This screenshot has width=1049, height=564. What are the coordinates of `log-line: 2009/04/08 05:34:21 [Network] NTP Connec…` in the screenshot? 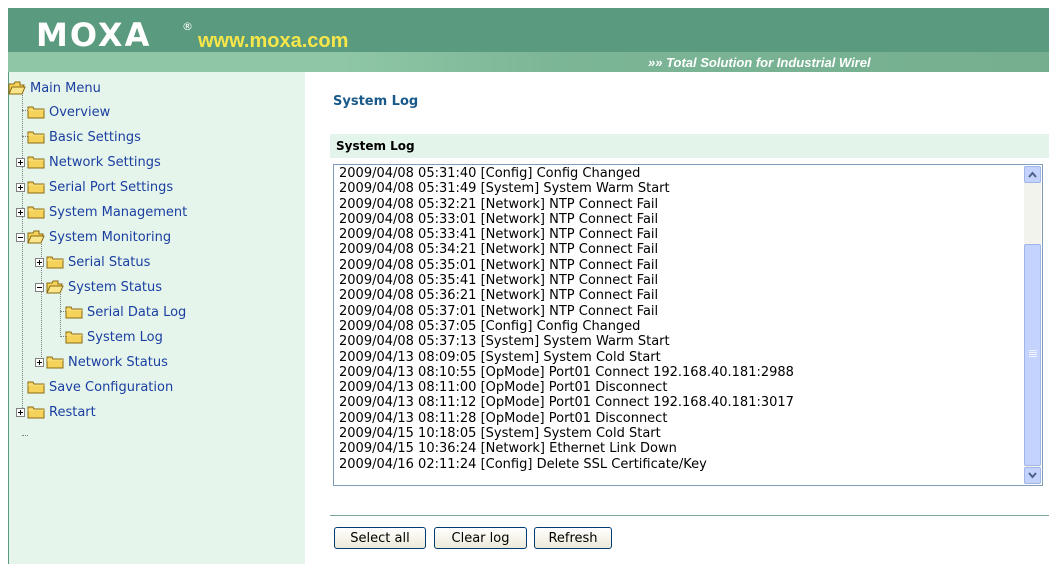 It's located at (499, 250).